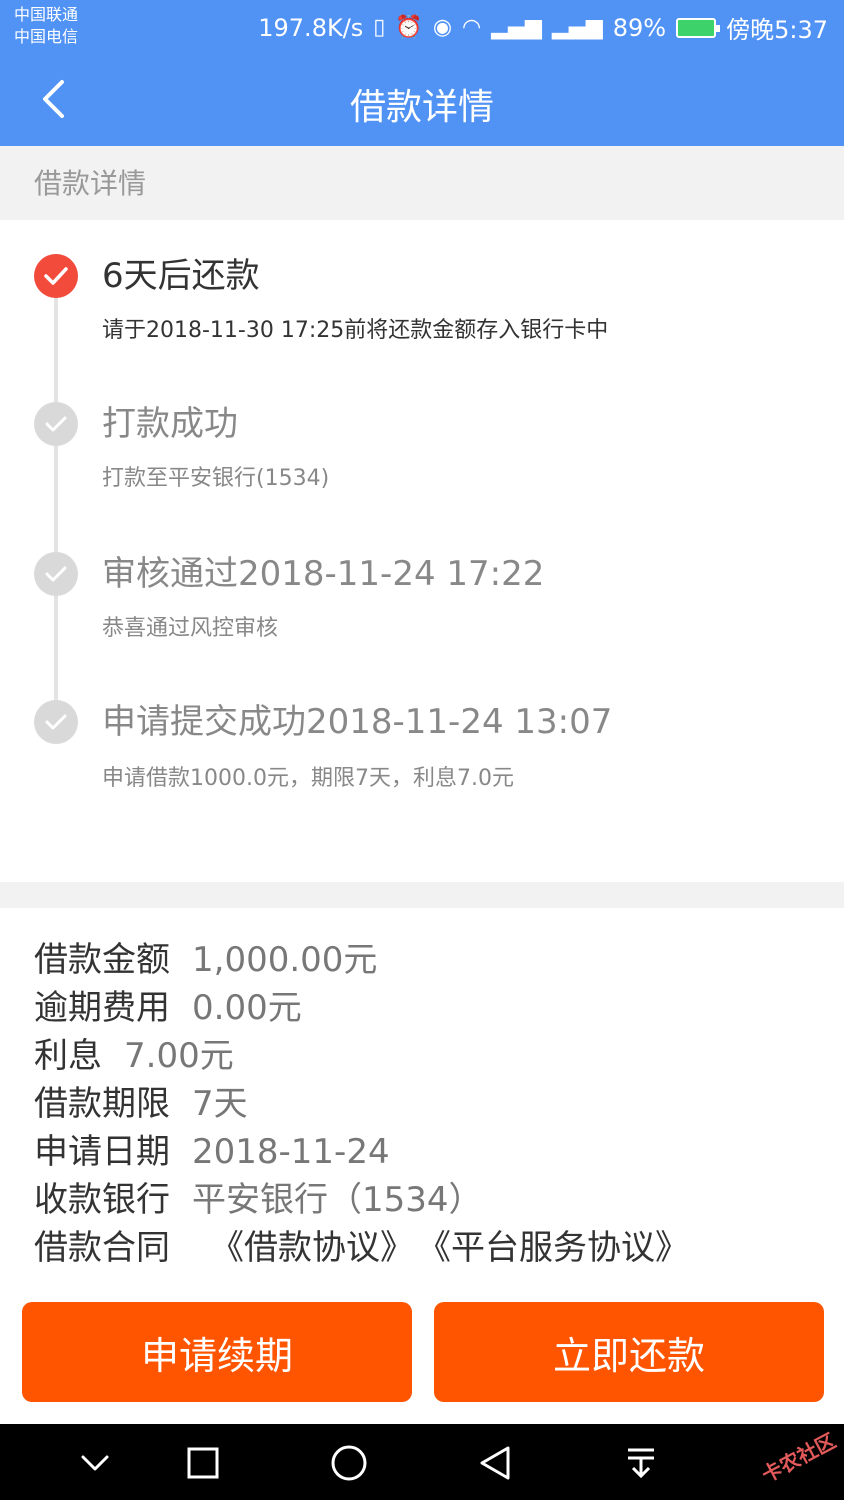 The width and height of the screenshot is (844, 1500). I want to click on step-title: 6天后还款, so click(181, 276).